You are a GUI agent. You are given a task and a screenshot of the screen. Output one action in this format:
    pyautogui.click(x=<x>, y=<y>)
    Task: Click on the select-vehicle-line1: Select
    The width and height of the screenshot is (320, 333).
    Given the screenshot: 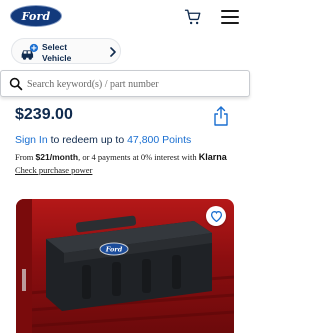 What is the action you would take?
    pyautogui.click(x=55, y=47)
    